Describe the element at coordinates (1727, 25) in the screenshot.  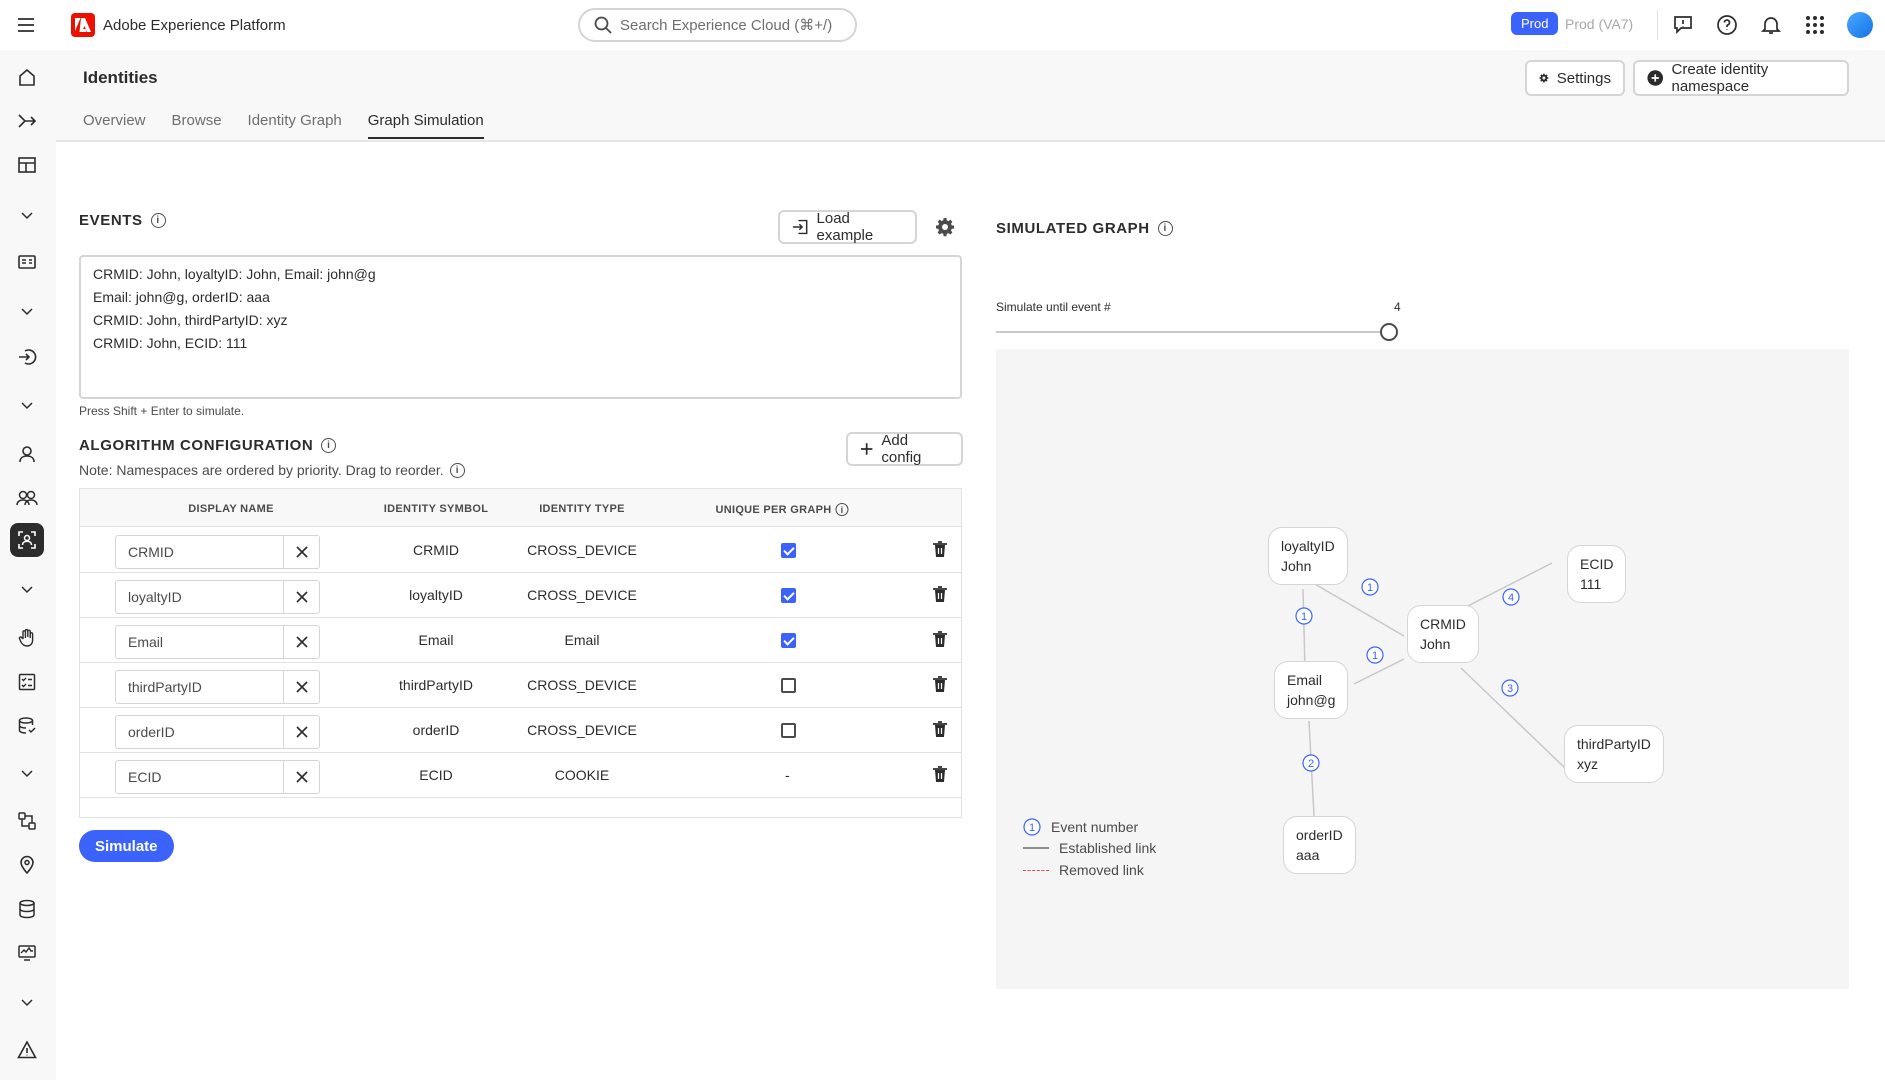
I see `help-icon` at that location.